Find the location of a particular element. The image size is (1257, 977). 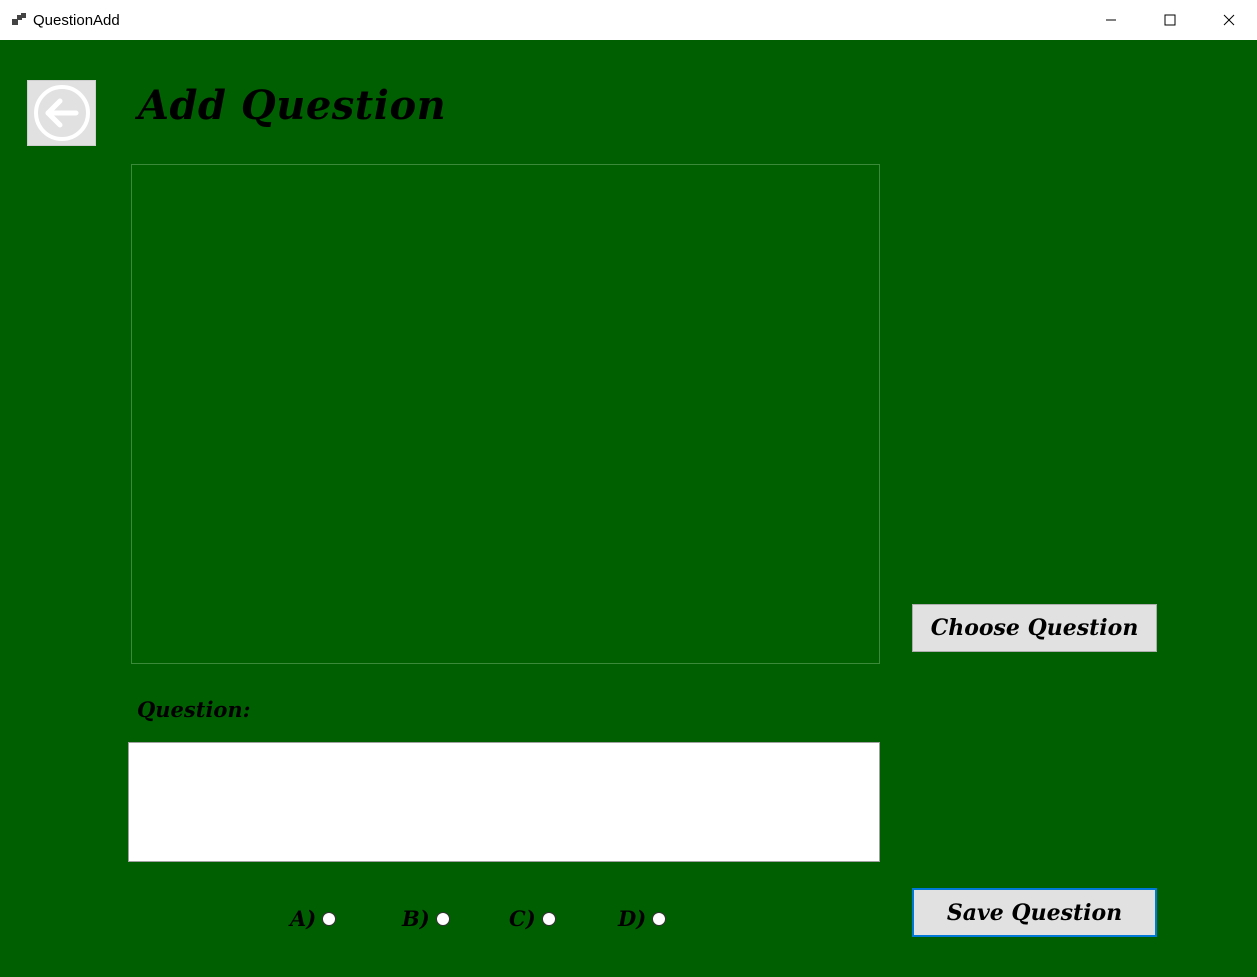

option-b: B) is located at coordinates (426, 918).